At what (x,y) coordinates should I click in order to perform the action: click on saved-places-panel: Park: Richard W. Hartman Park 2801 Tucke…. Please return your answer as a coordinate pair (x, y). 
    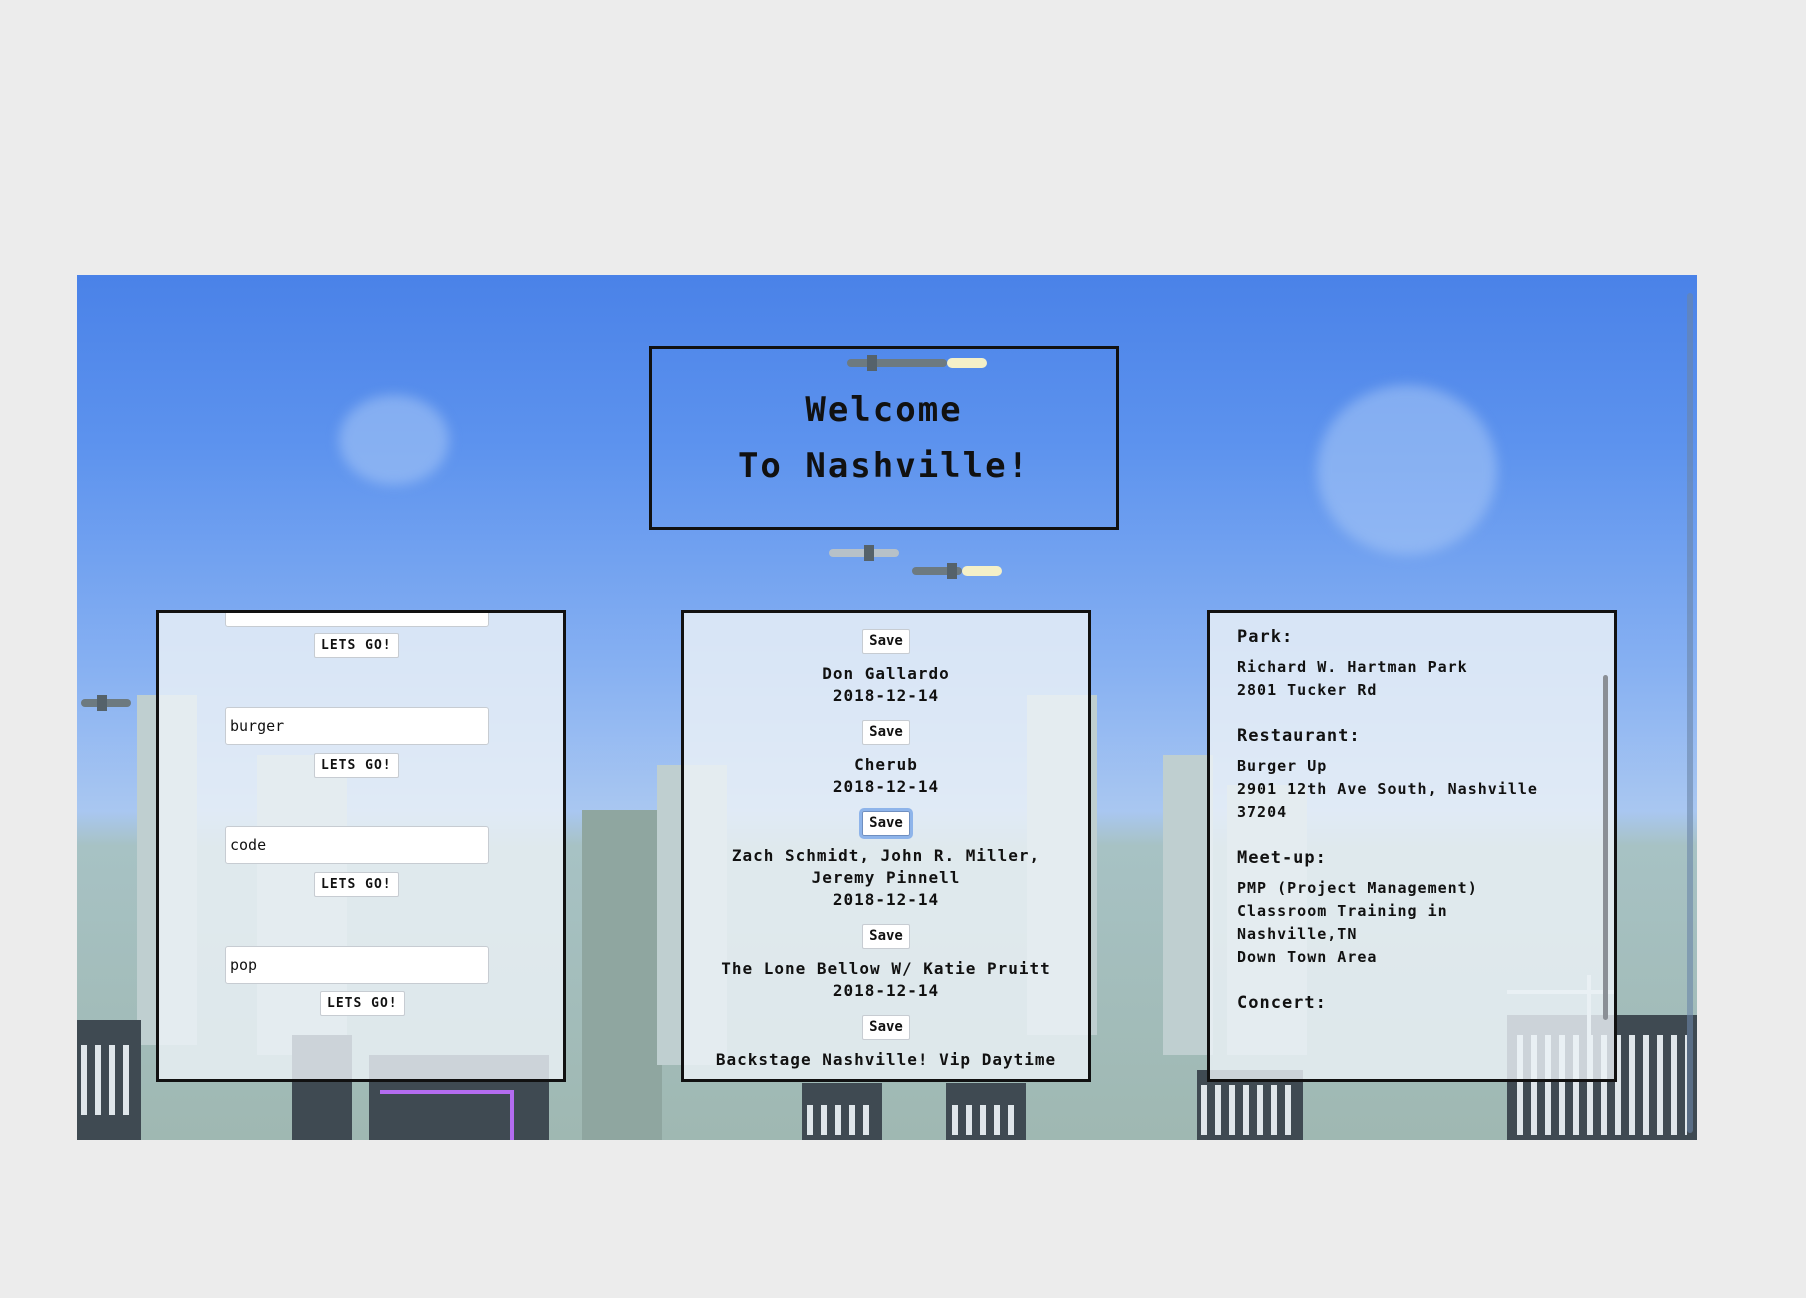
    Looking at the image, I should click on (1412, 846).